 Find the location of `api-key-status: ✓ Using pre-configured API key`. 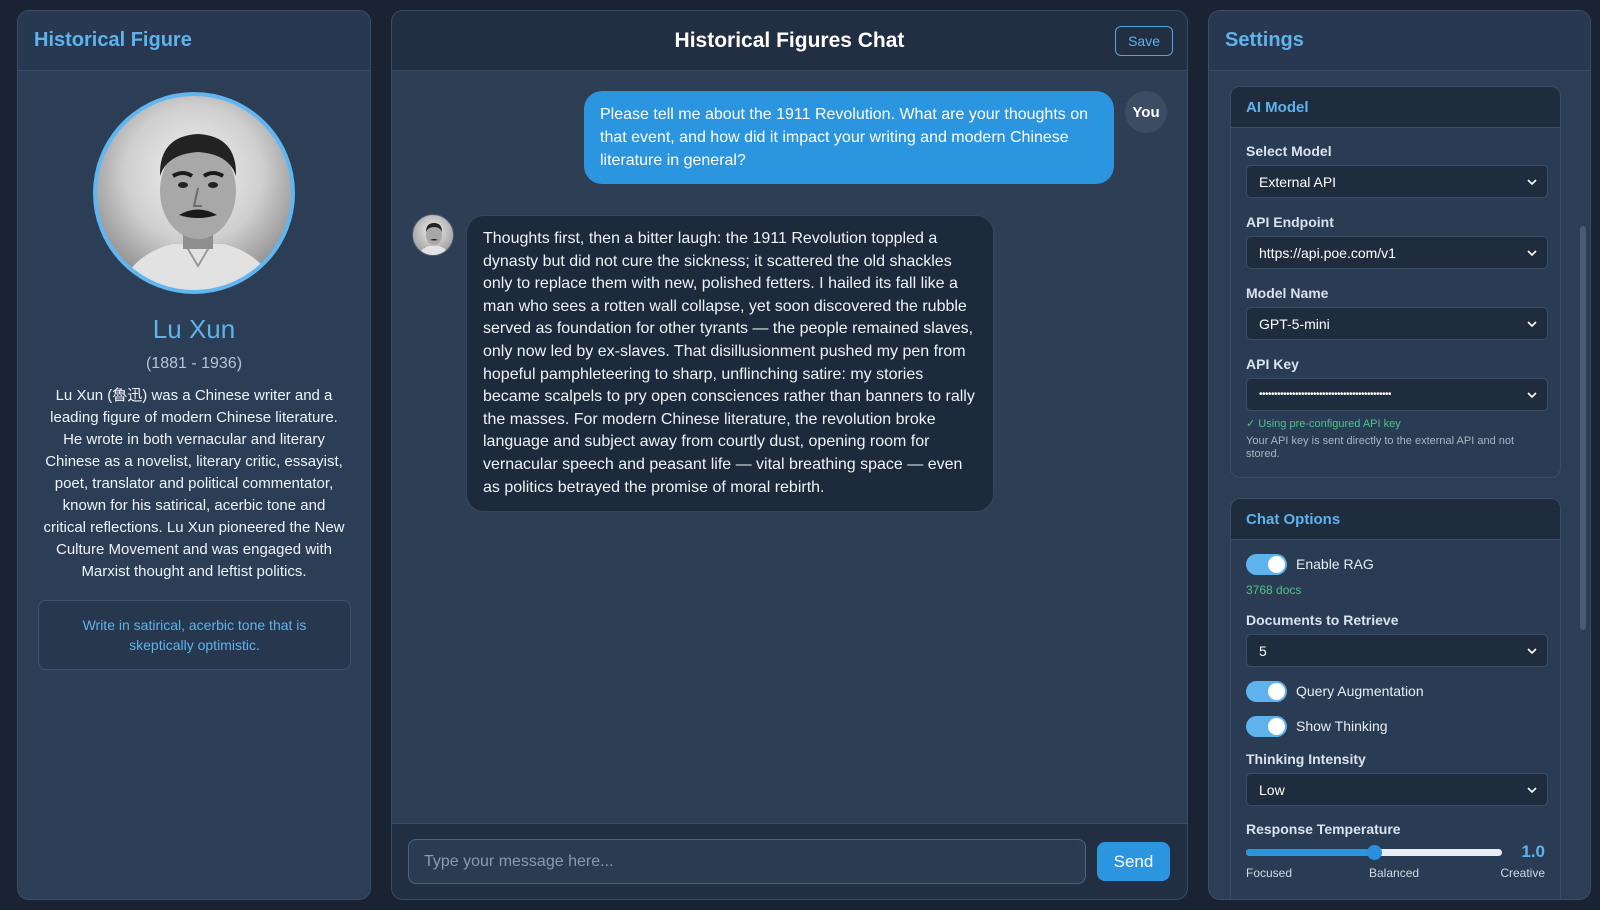

api-key-status: ✓ Using pre-configured API key is located at coordinates (1323, 424).